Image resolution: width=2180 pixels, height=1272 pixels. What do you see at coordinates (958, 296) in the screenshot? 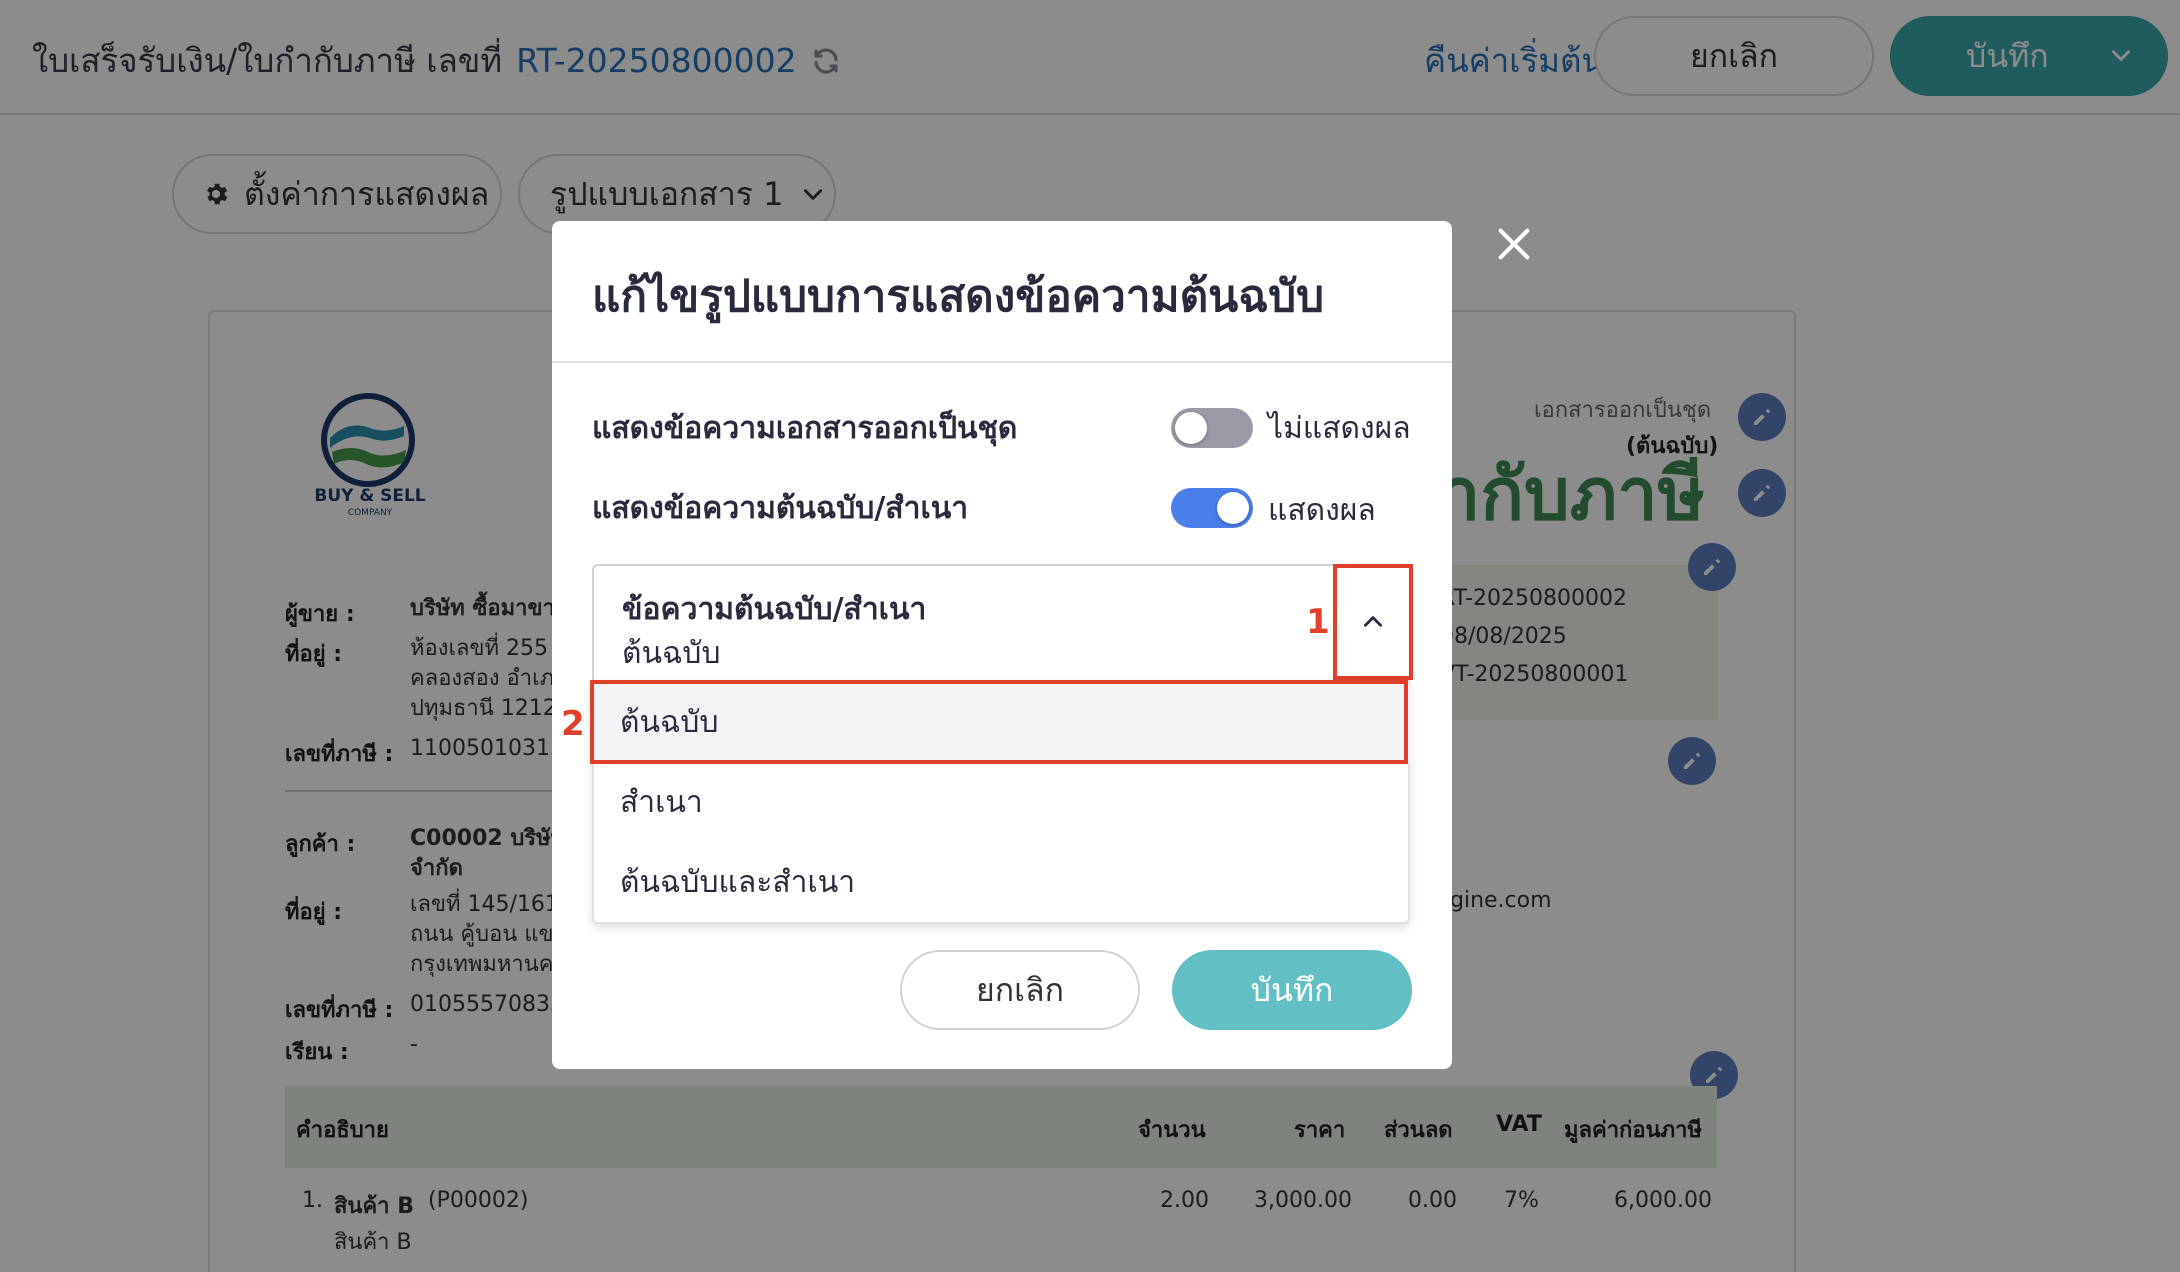
I see `modal-title: แก้ไขรูปแบบการแสดงข้อความต้นฉบับ` at bounding box center [958, 296].